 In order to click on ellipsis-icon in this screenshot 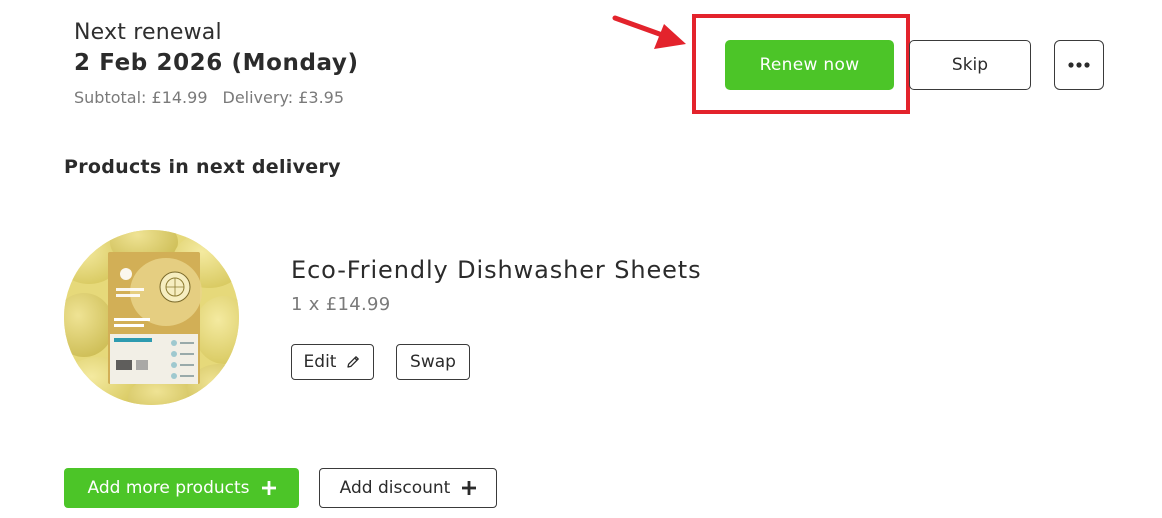, I will do `click(1079, 65)`.